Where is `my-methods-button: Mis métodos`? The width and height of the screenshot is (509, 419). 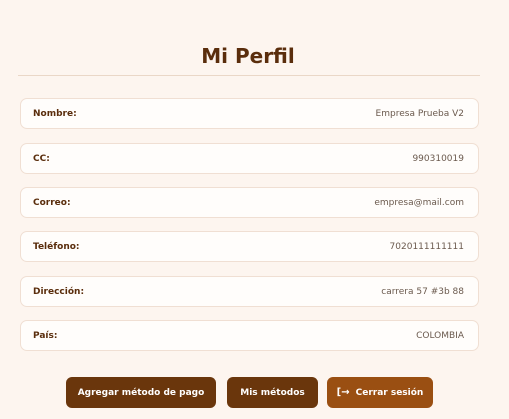
my-methods-button: Mis métodos is located at coordinates (272, 392).